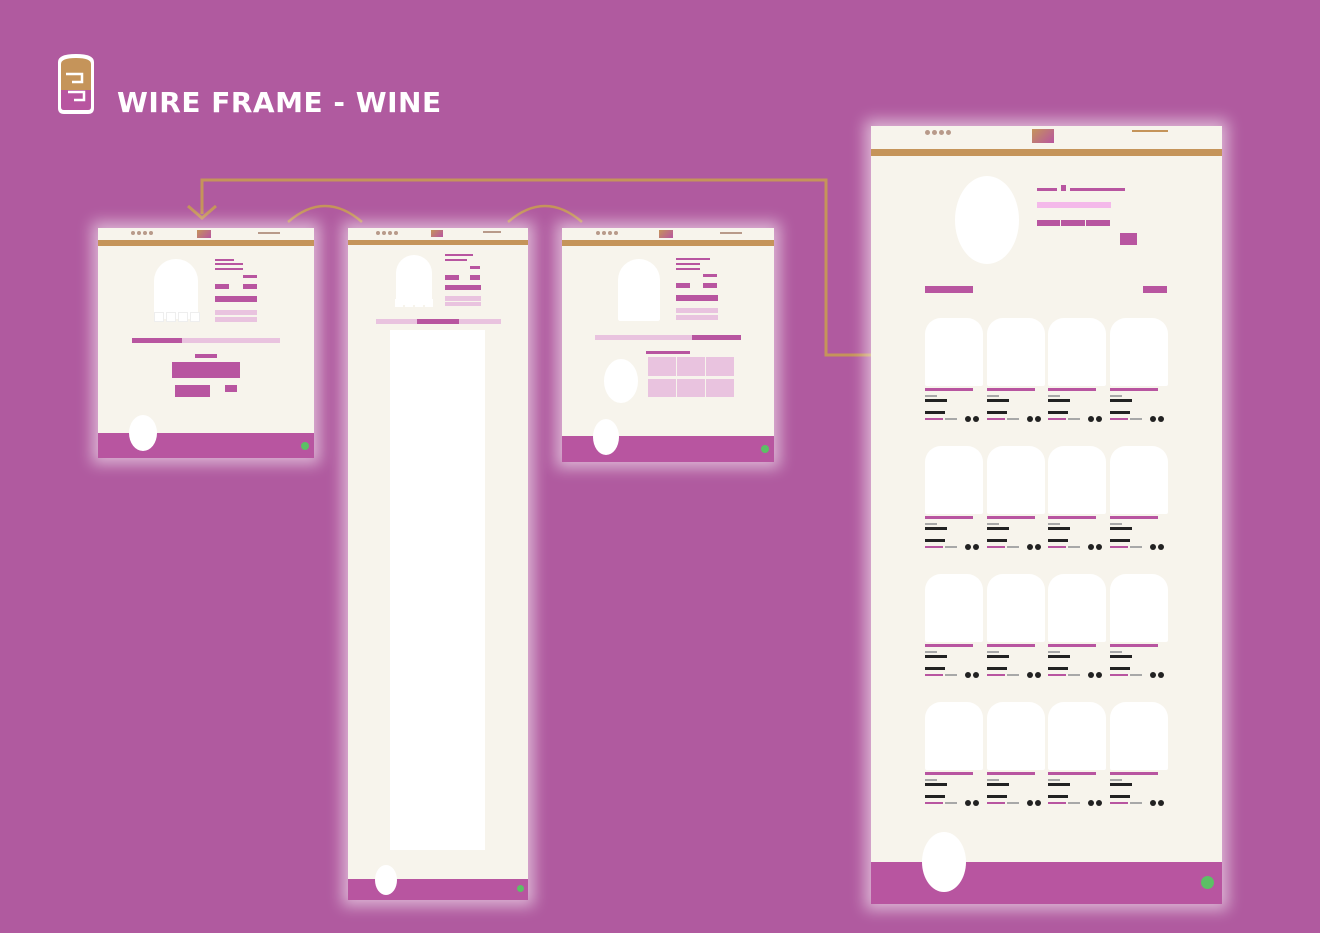 The width and height of the screenshot is (1320, 933). What do you see at coordinates (606, 437) in the screenshot?
I see `footer-logo` at bounding box center [606, 437].